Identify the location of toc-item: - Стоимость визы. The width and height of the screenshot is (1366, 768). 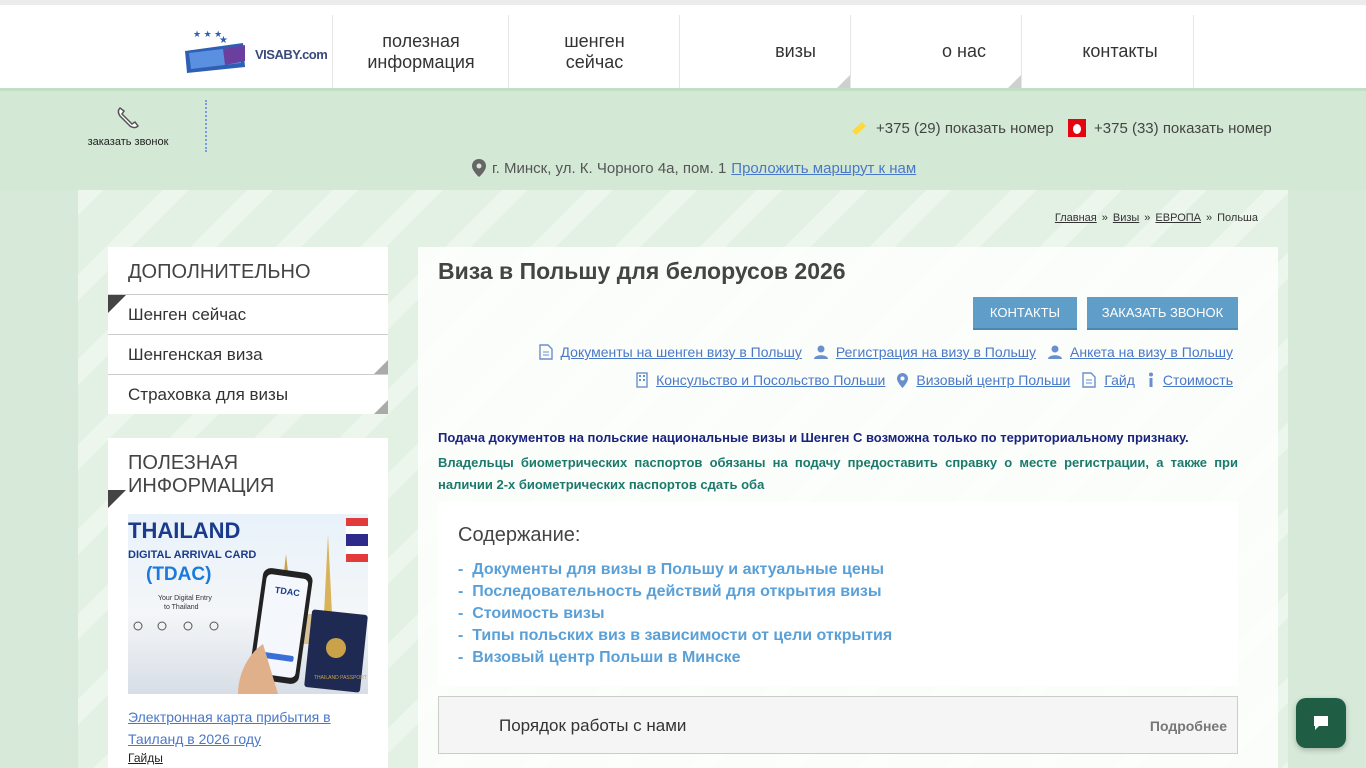
(675, 614).